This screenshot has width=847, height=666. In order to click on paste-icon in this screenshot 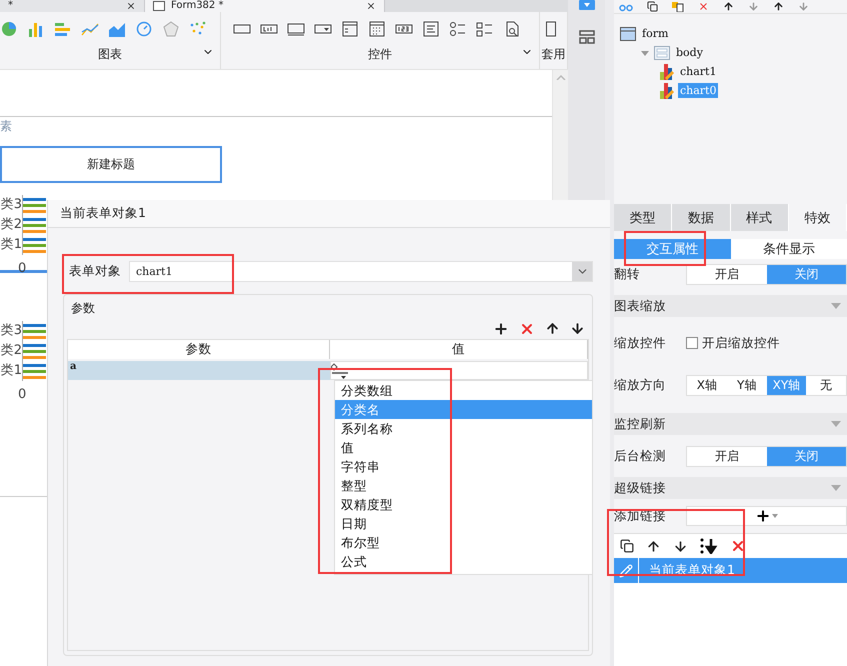, I will do `click(678, 7)`.